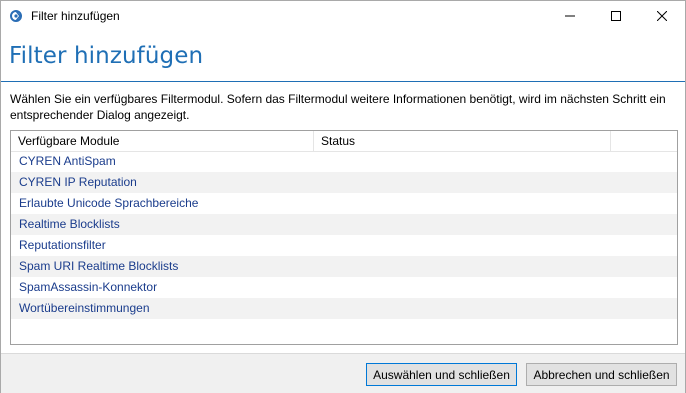  I want to click on list-item: Reputationsfilter, so click(344, 245).